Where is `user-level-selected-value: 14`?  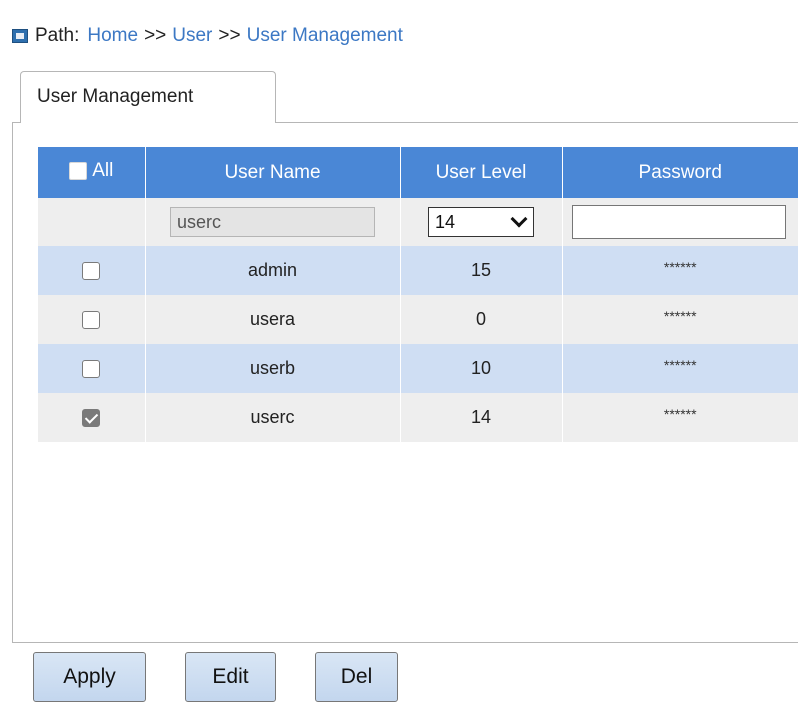 user-level-selected-value: 14 is located at coordinates (445, 221).